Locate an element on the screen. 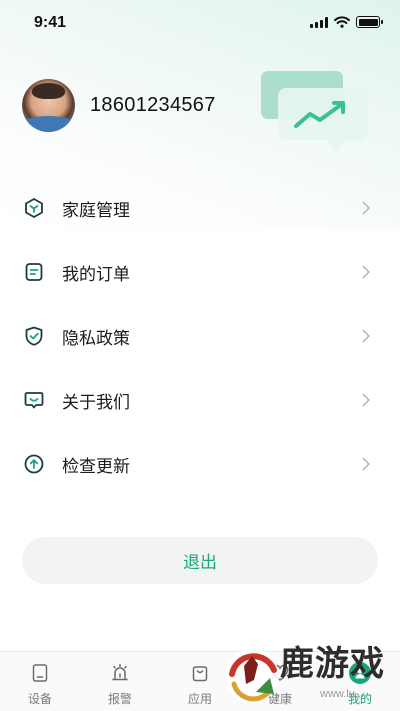 This screenshot has width=400, height=711. update-arrow-icon is located at coordinates (34, 464).